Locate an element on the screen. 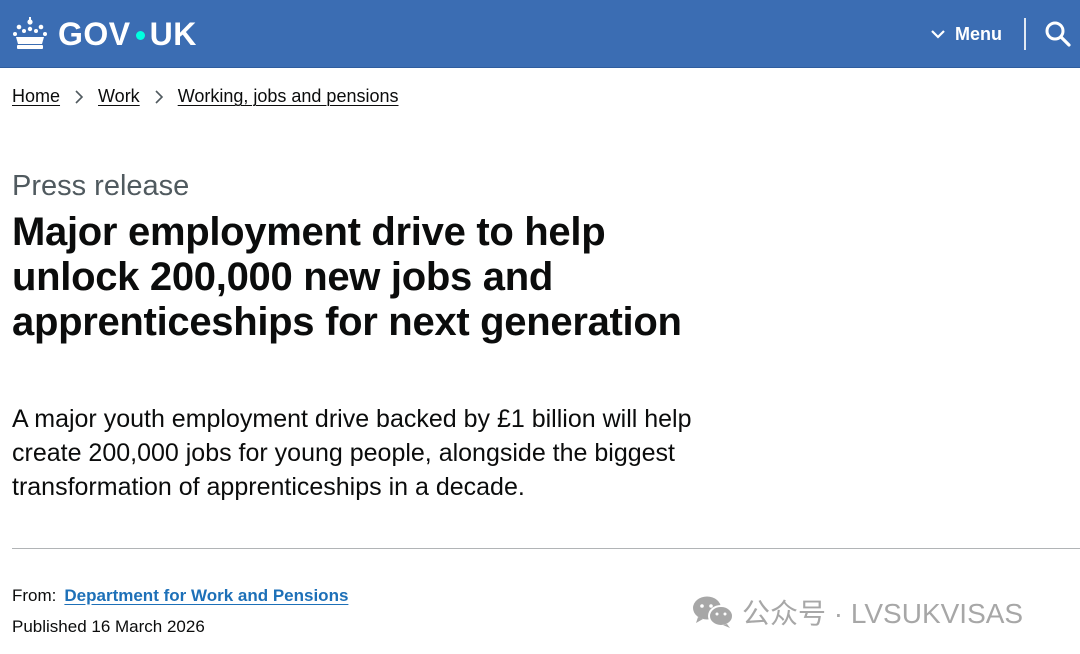 The width and height of the screenshot is (1080, 654). govuk-logo-link: GOV UK is located at coordinates (104, 34).